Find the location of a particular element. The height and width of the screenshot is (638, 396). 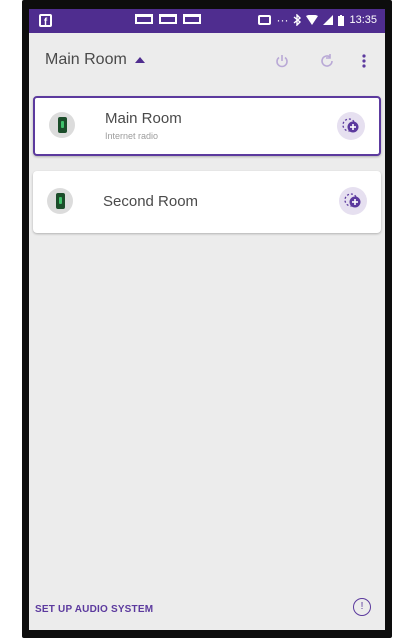

more-menu-button is located at coordinates (364, 61).